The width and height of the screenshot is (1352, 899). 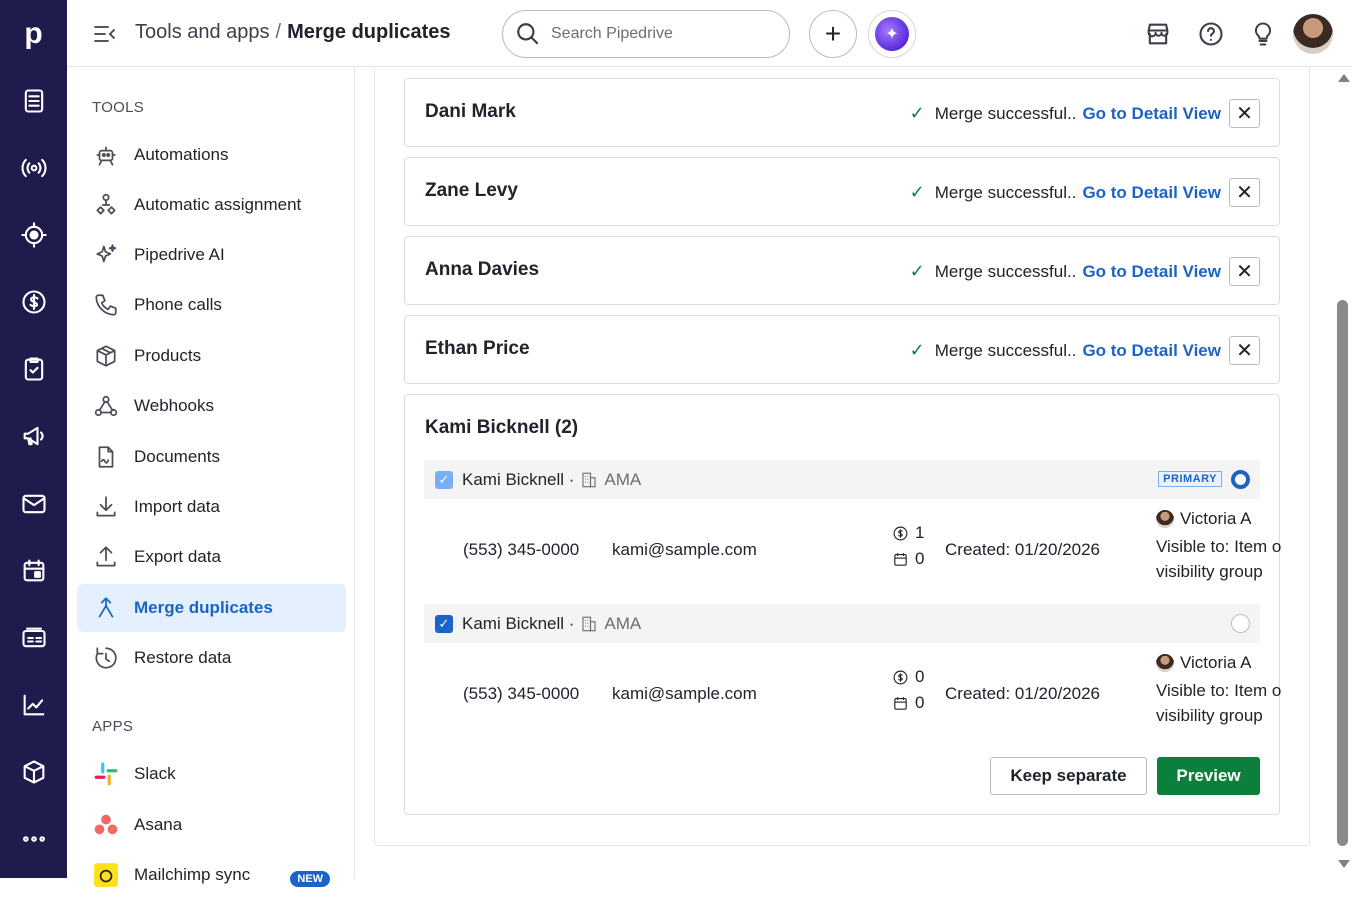 I want to click on contacts-icon, so click(x=33, y=637).